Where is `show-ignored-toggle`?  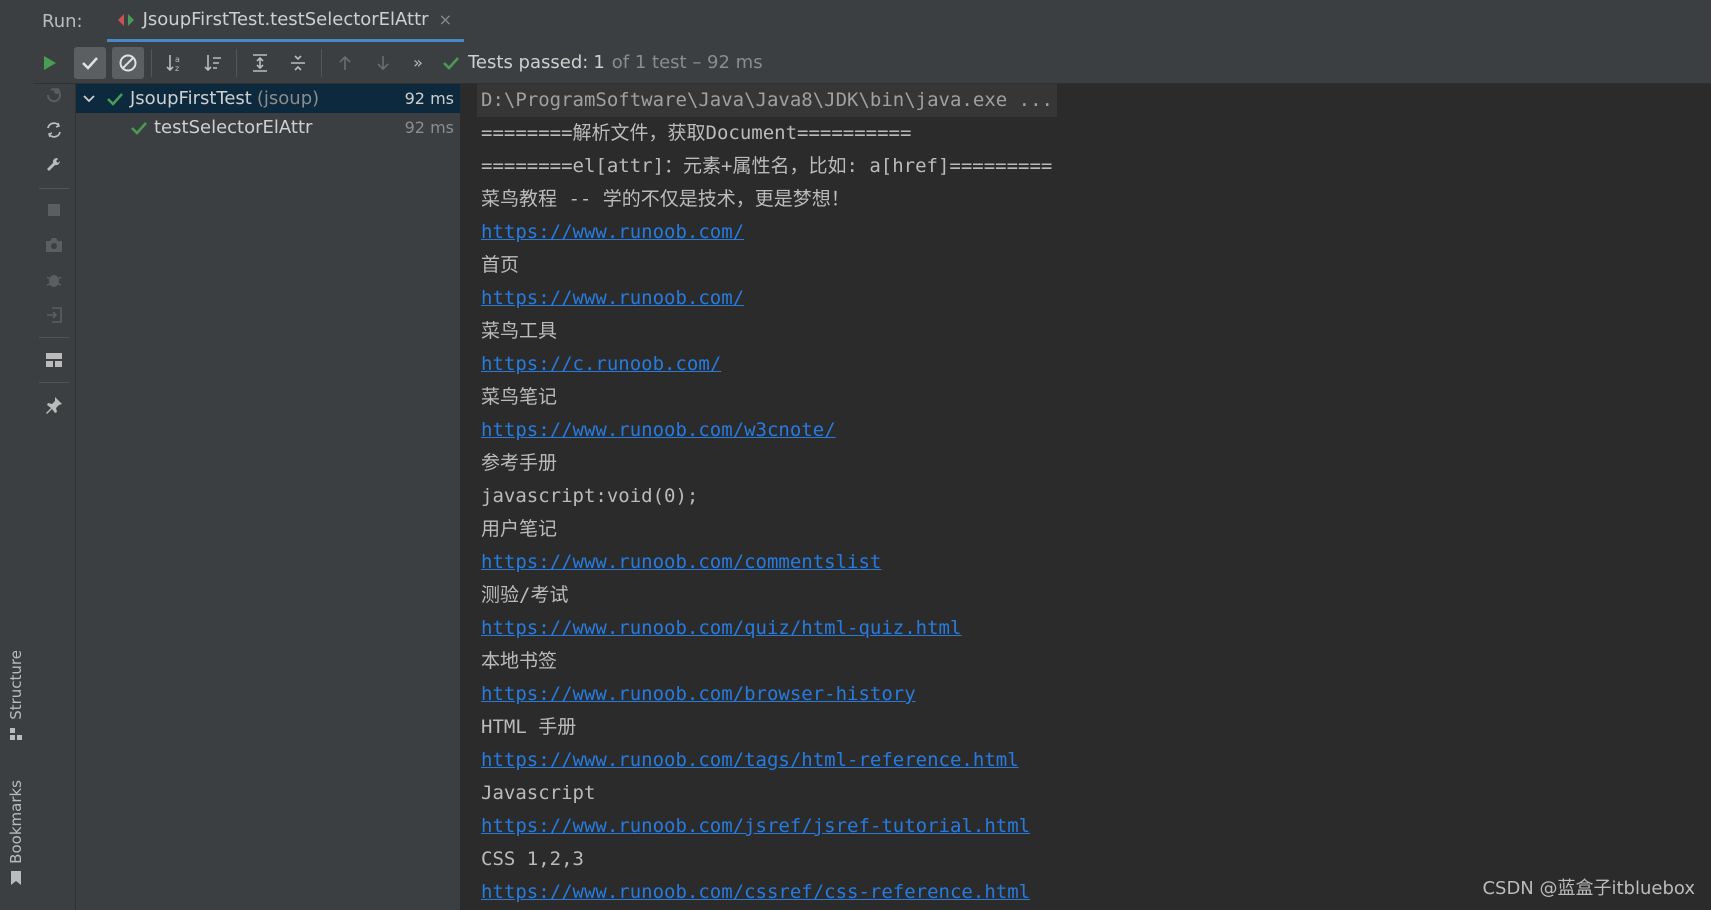
show-ignored-toggle is located at coordinates (128, 62).